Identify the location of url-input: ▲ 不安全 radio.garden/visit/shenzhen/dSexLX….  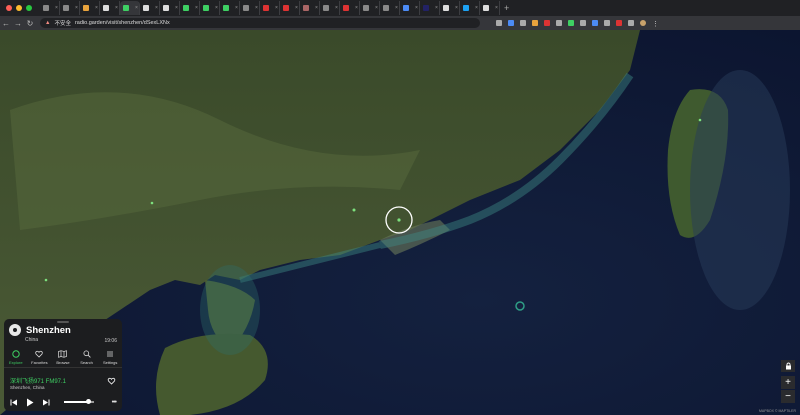
(260, 23).